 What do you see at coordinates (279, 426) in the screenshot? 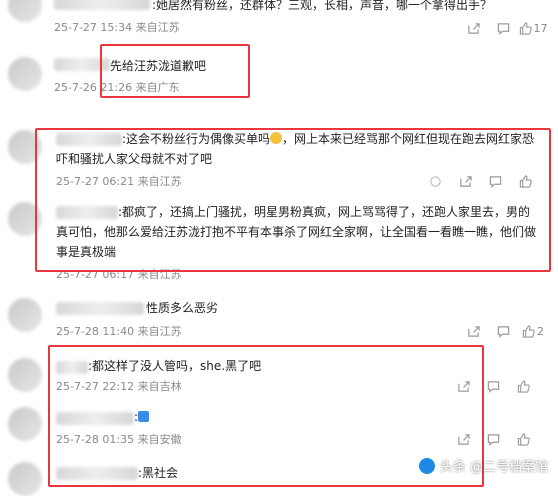
I see `comment-item: : 25-7-28 01:35 来自安徽` at bounding box center [279, 426].